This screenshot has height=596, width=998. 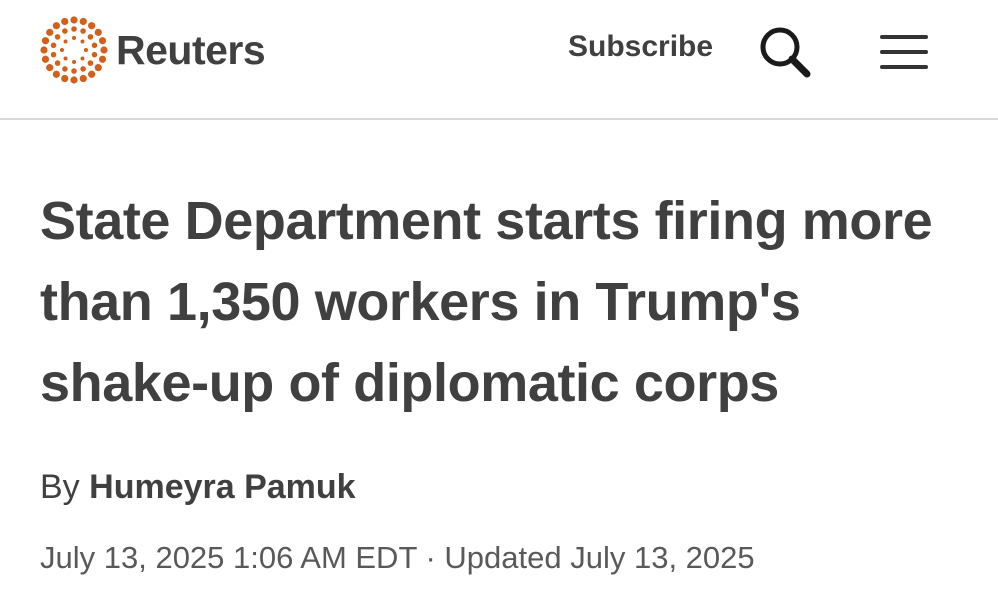 What do you see at coordinates (785, 52) in the screenshot?
I see `search-icon` at bounding box center [785, 52].